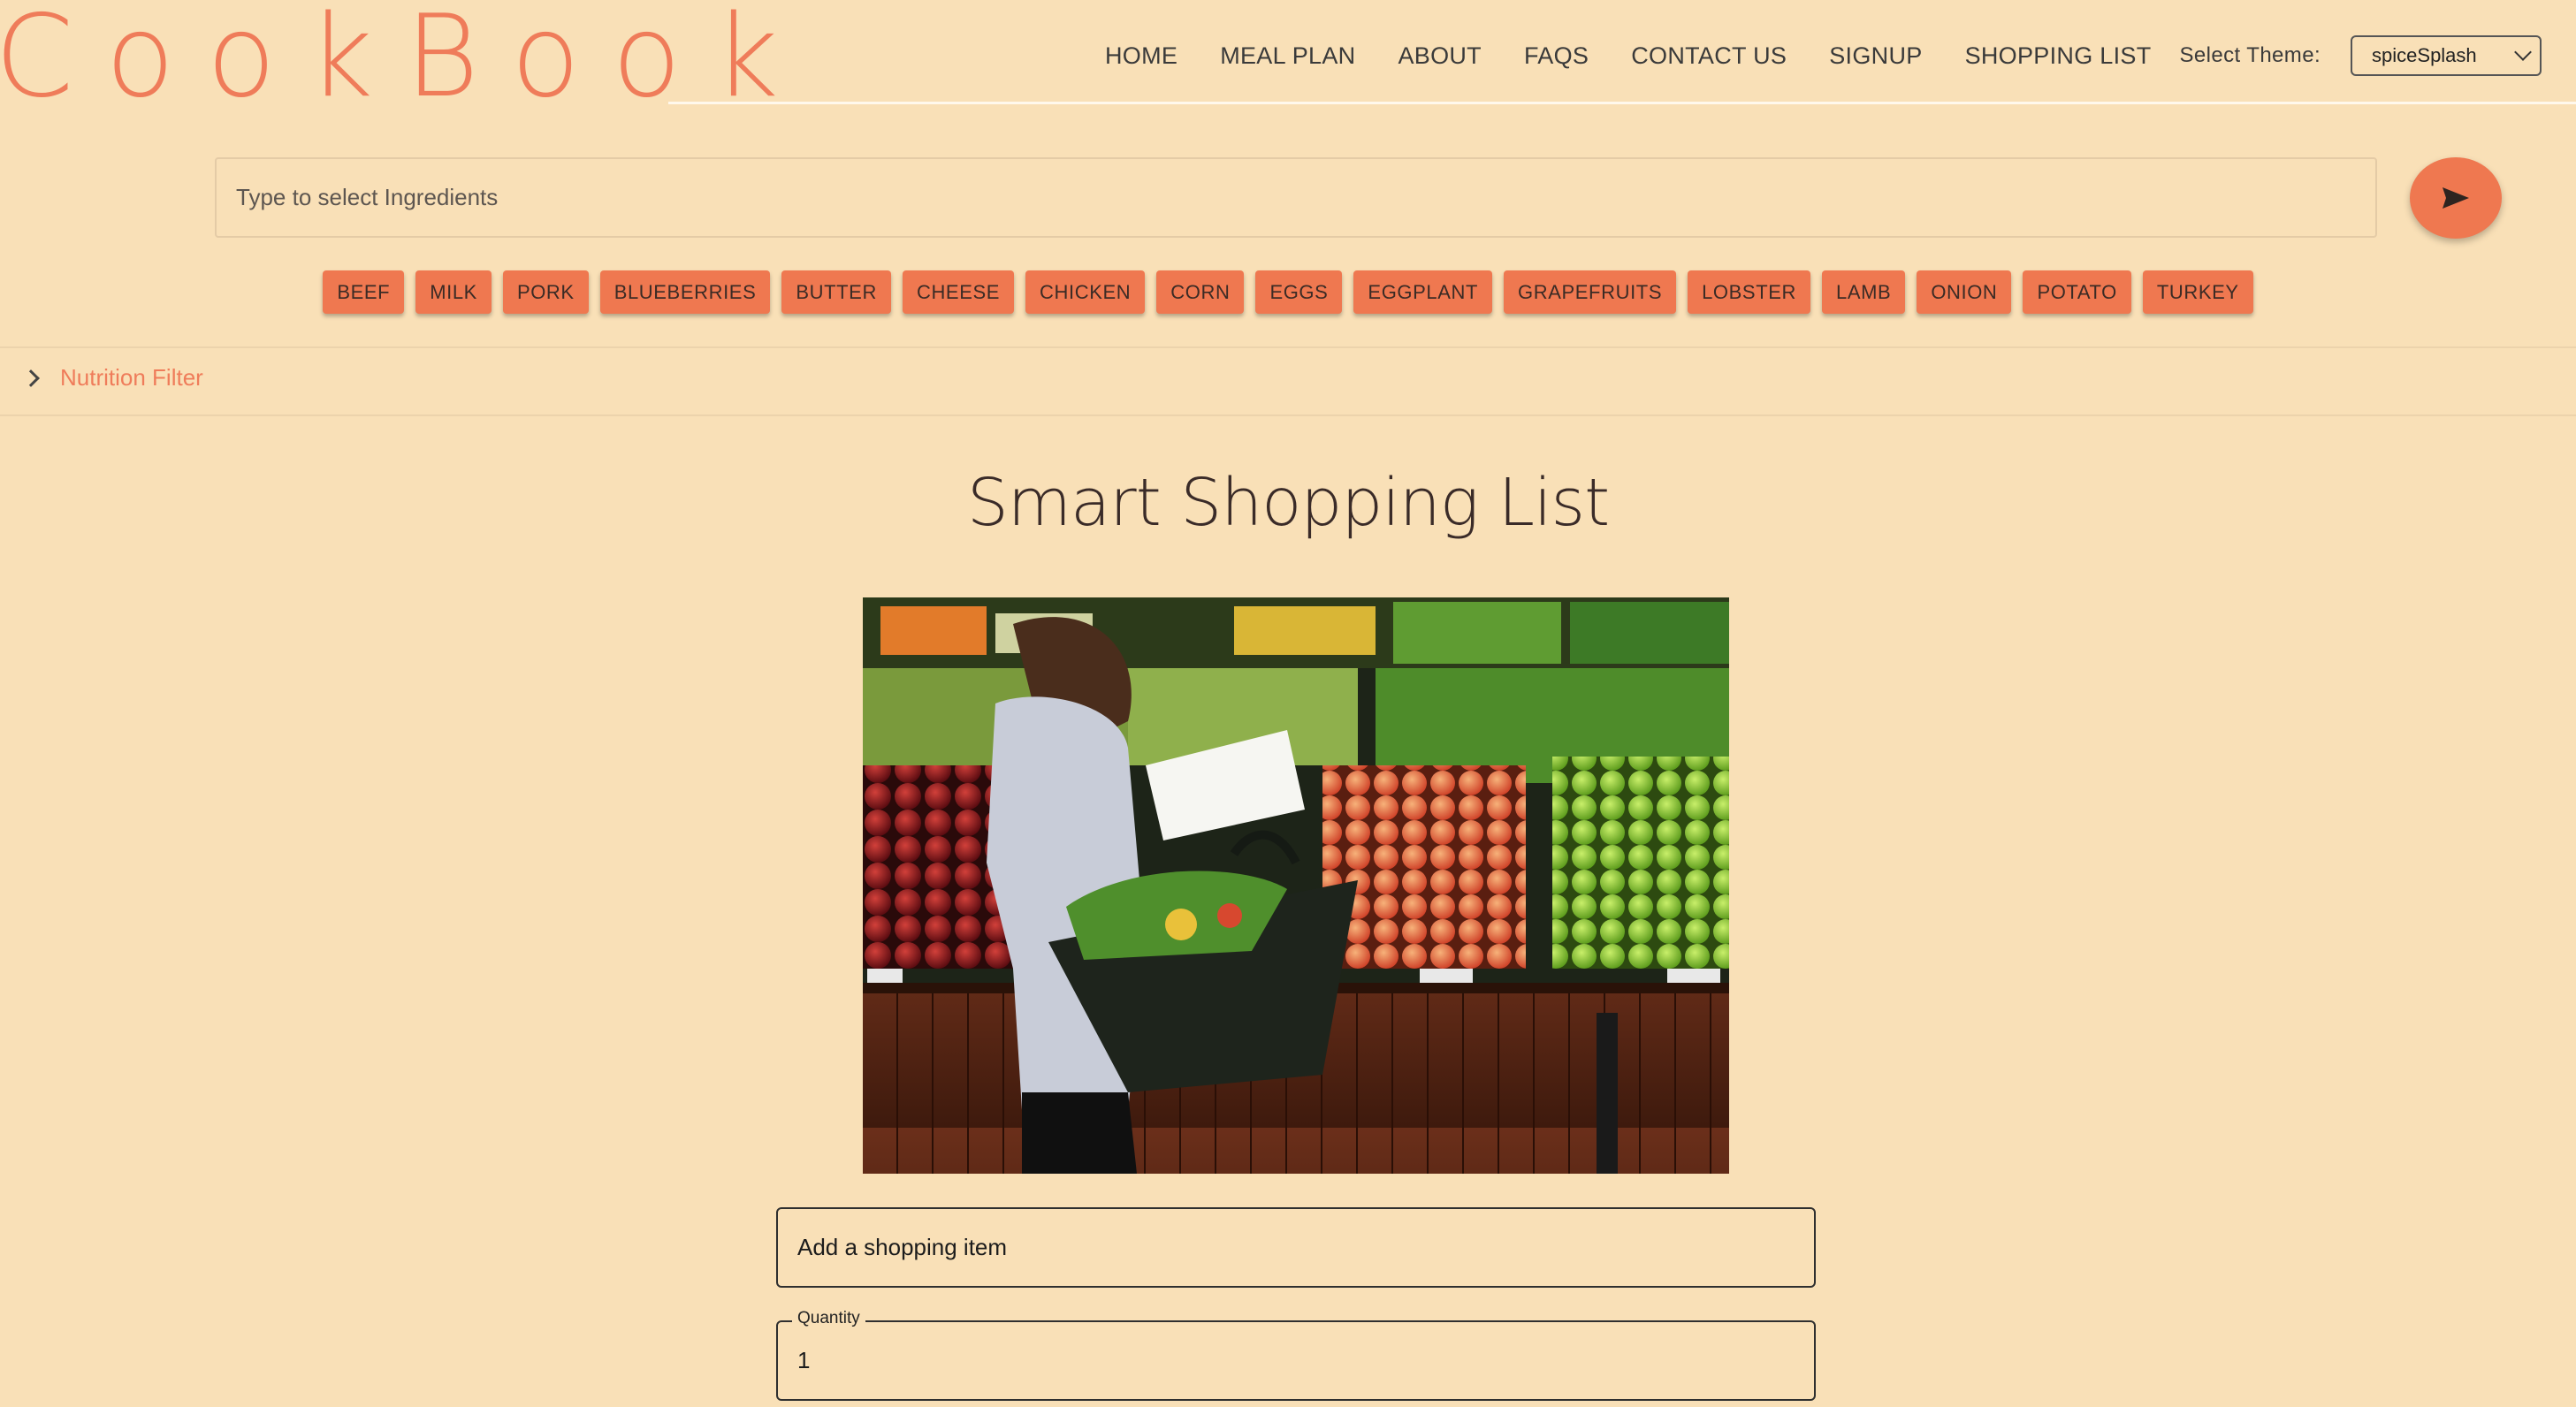 Image resolution: width=2576 pixels, height=1407 pixels. What do you see at coordinates (1085, 292) in the screenshot?
I see `ingredient-chip-chicken: CHICKEN` at bounding box center [1085, 292].